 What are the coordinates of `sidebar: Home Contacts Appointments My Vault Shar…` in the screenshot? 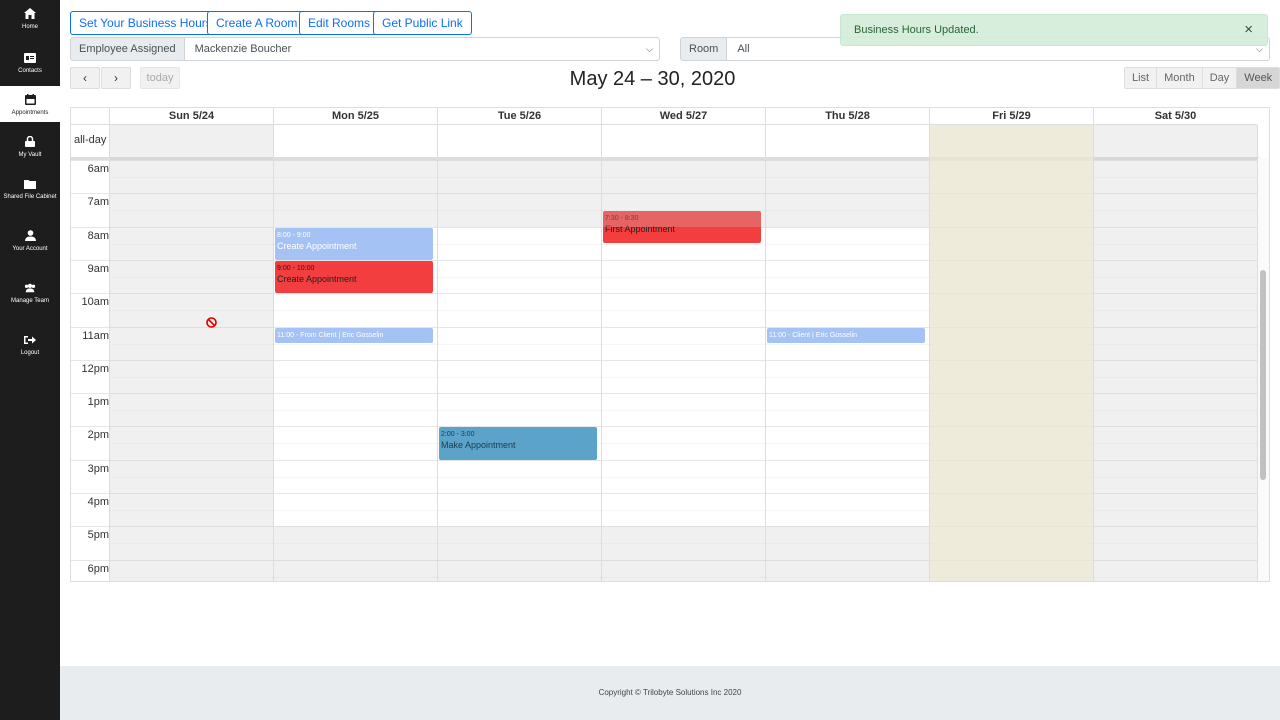 It's located at (30, 360).